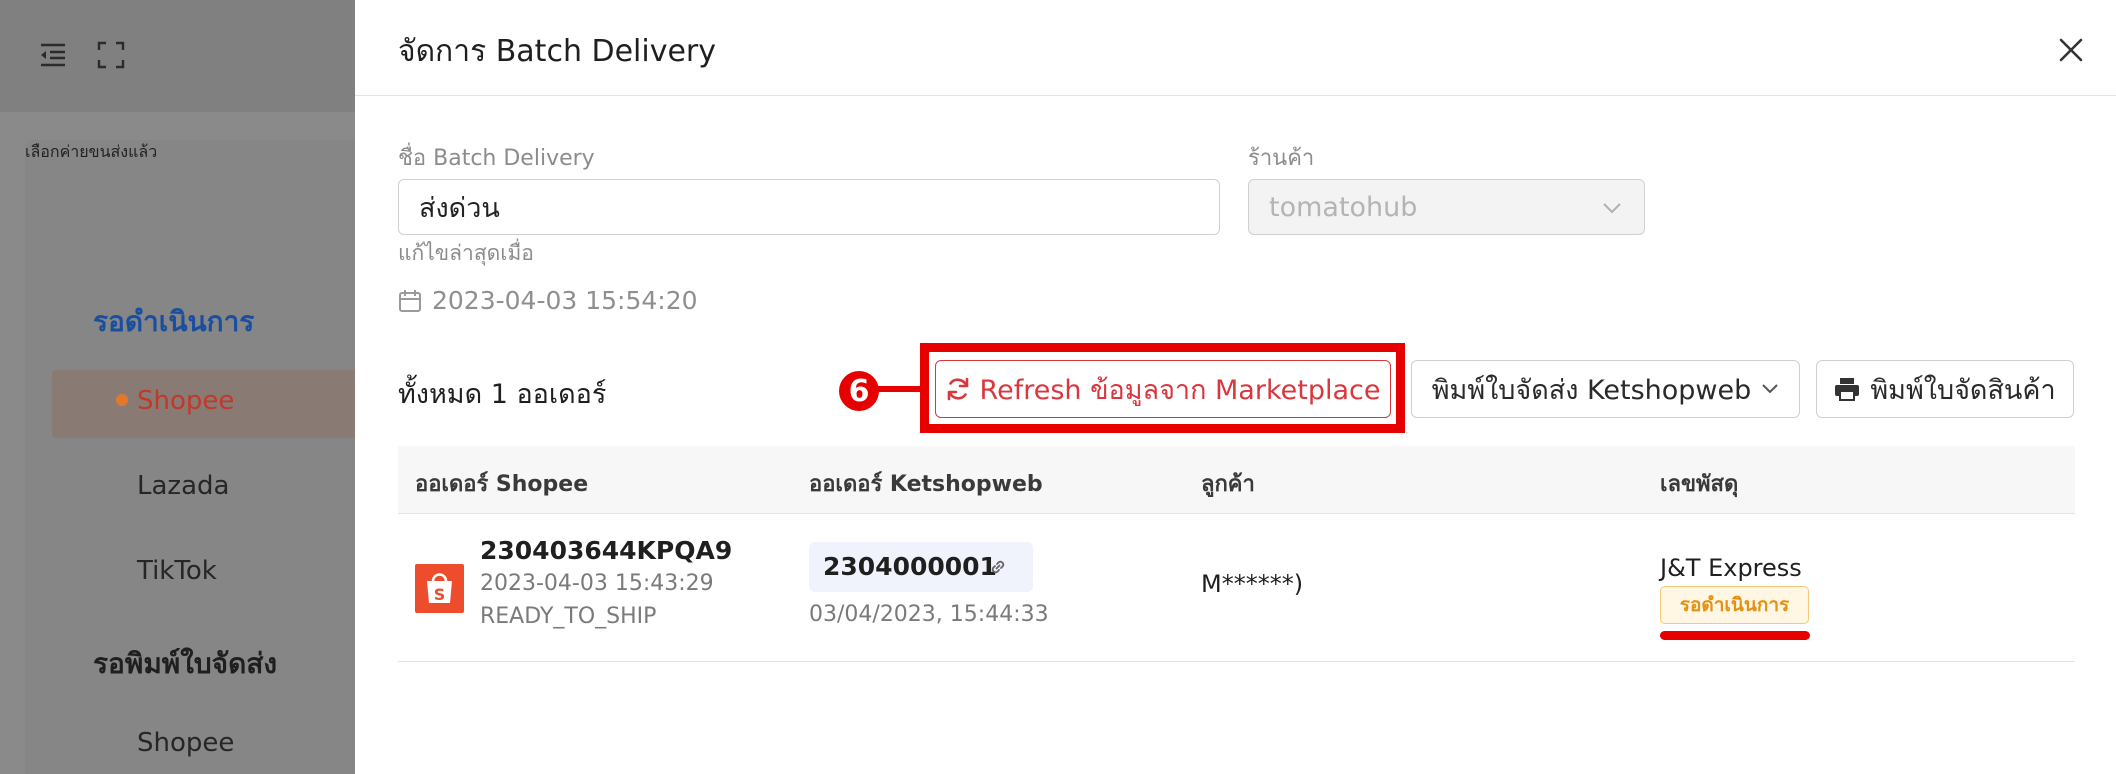 Image resolution: width=2116 pixels, height=774 pixels. I want to click on sidebar-item-shopee-print: Shopee, so click(185, 743).